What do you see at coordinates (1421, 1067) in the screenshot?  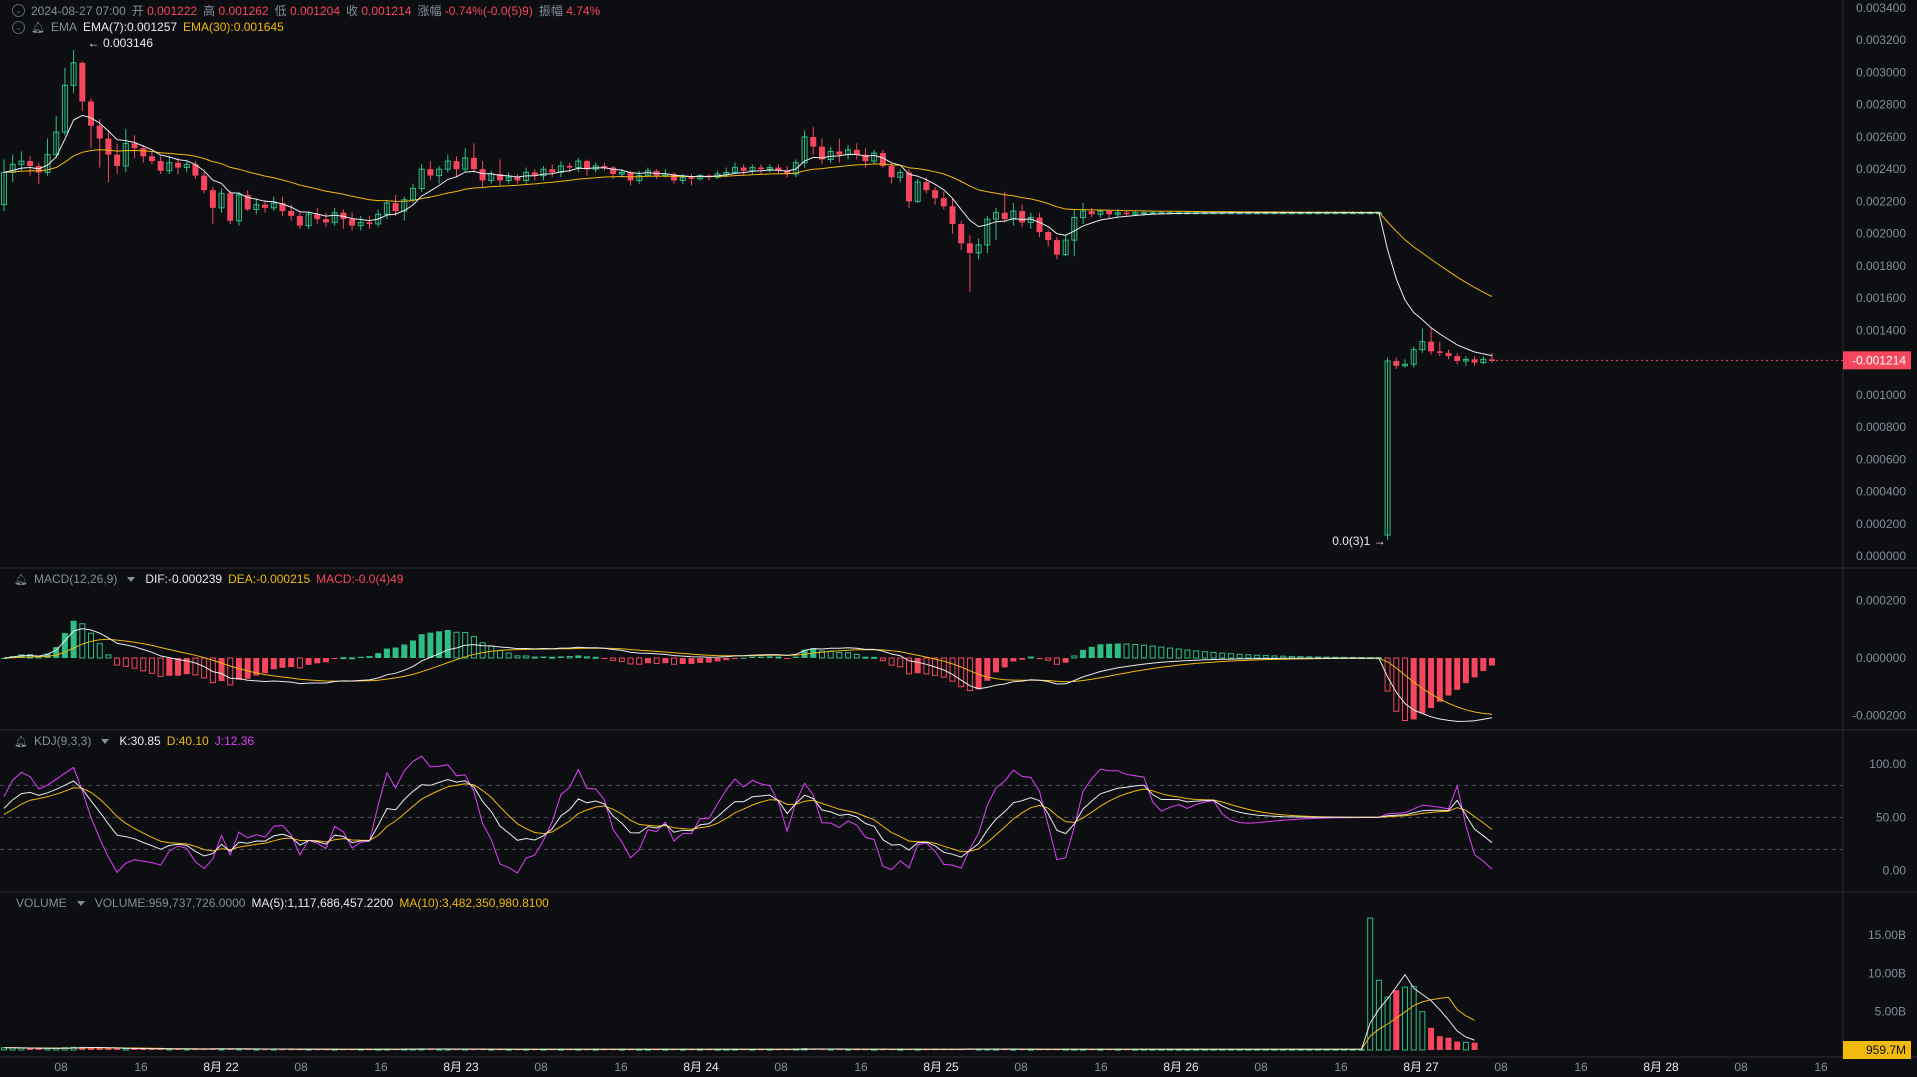 I see `x-tick-label: 8月 27` at bounding box center [1421, 1067].